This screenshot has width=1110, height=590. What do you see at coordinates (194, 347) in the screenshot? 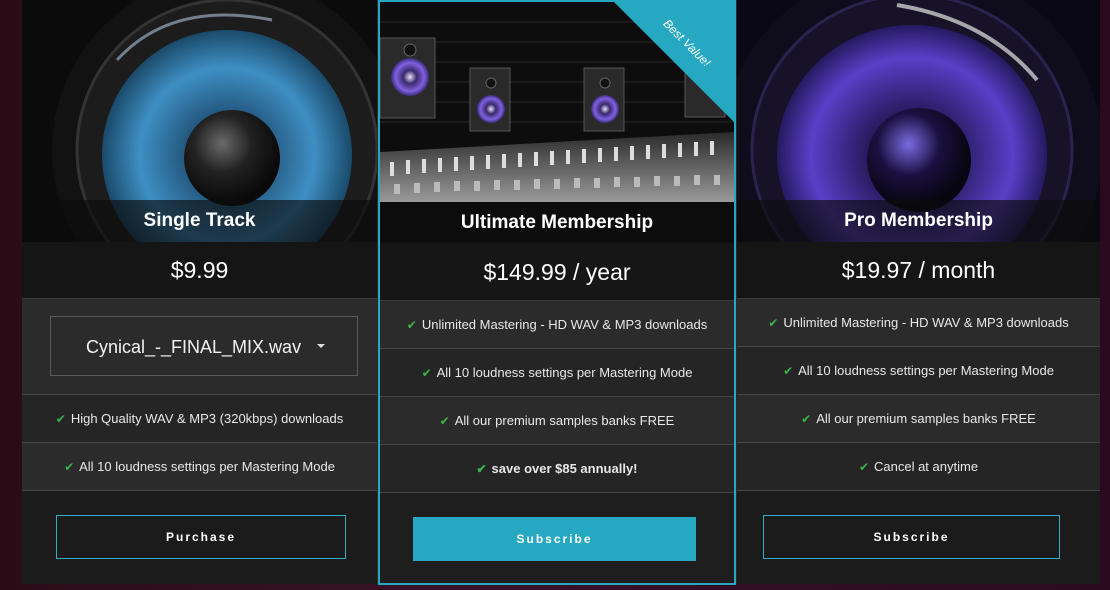
I see `track-select-value: Cynical_-_FINAL_MIX.wav` at bounding box center [194, 347].